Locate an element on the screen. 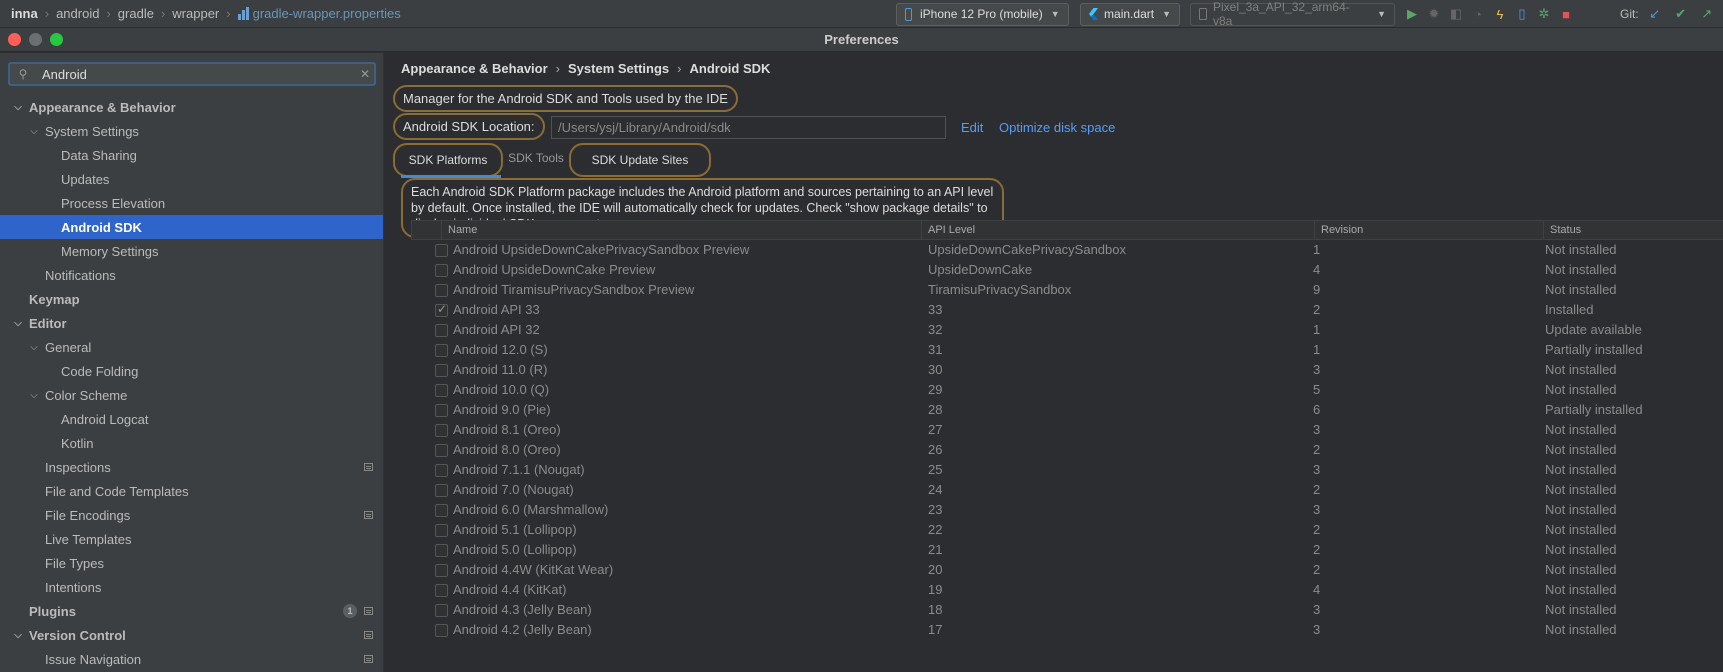 The width and height of the screenshot is (1723, 672). table-row: Android 8.0 (Oreo) 26 2 Not installed is located at coordinates (1067, 450).